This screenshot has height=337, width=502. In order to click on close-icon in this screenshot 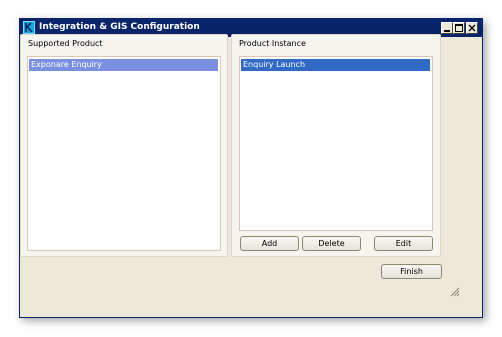, I will do `click(472, 28)`.